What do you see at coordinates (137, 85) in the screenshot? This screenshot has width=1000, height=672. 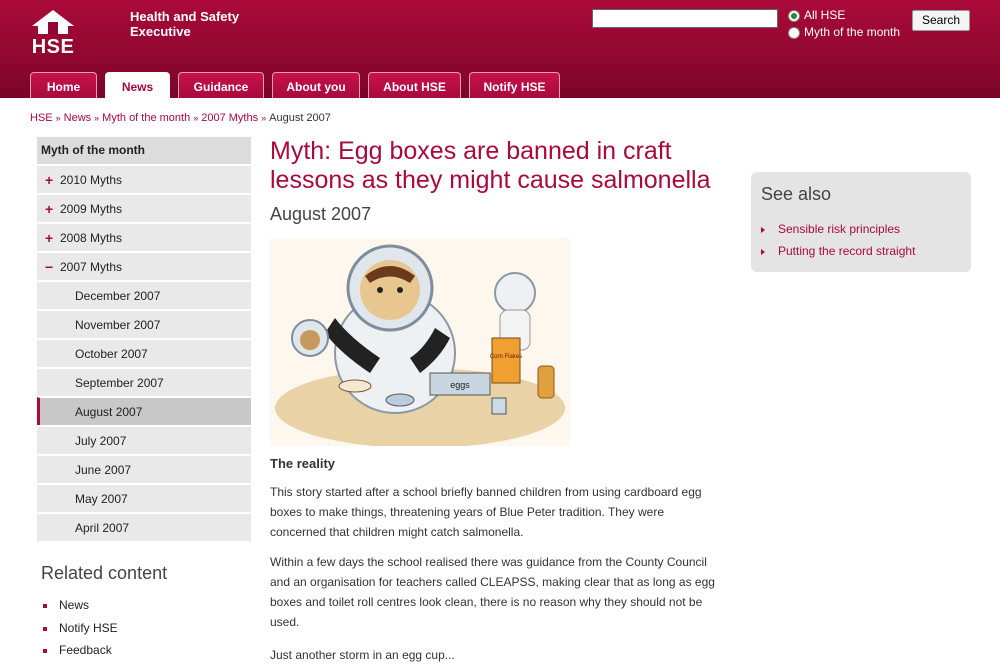 I see `tab-news: News` at bounding box center [137, 85].